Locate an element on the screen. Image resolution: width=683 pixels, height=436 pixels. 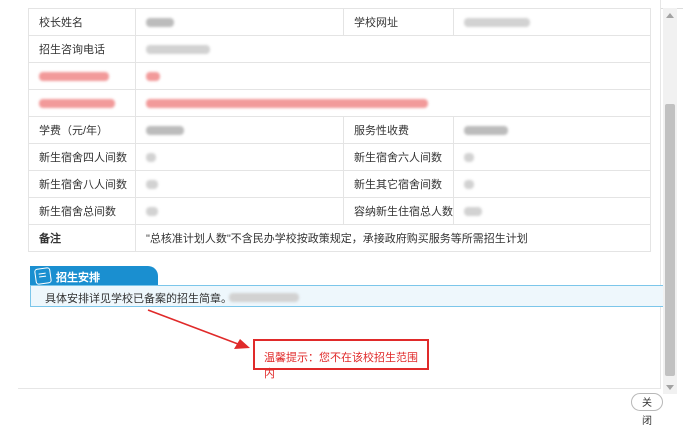
close-button: 关闭 is located at coordinates (647, 410).